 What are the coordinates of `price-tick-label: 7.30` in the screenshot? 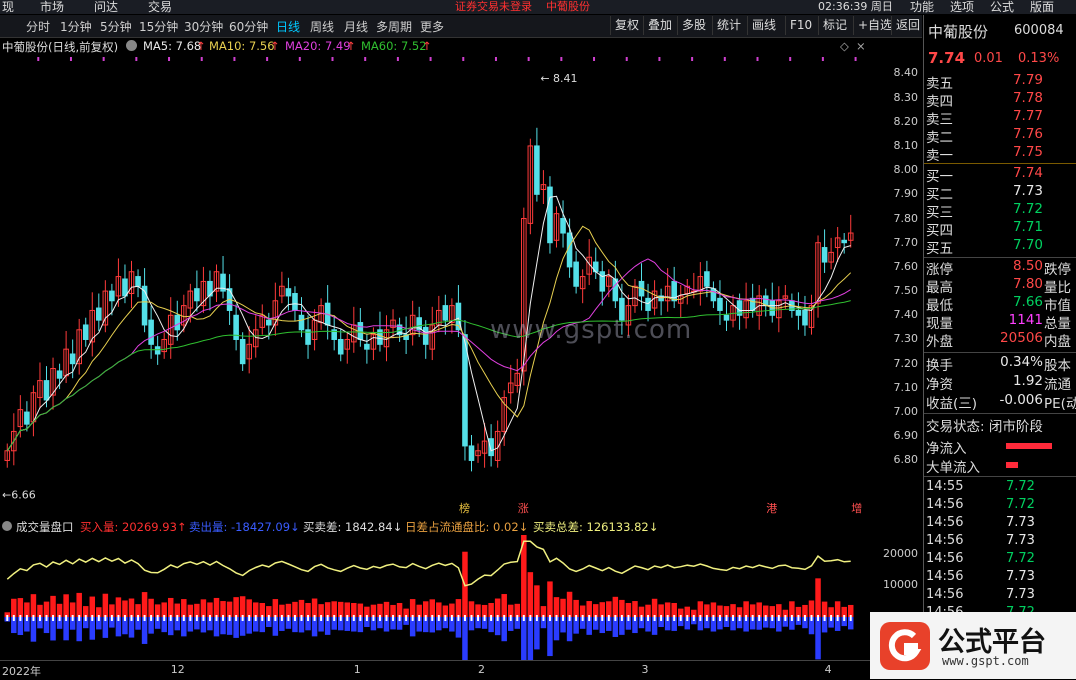 It's located at (906, 339).